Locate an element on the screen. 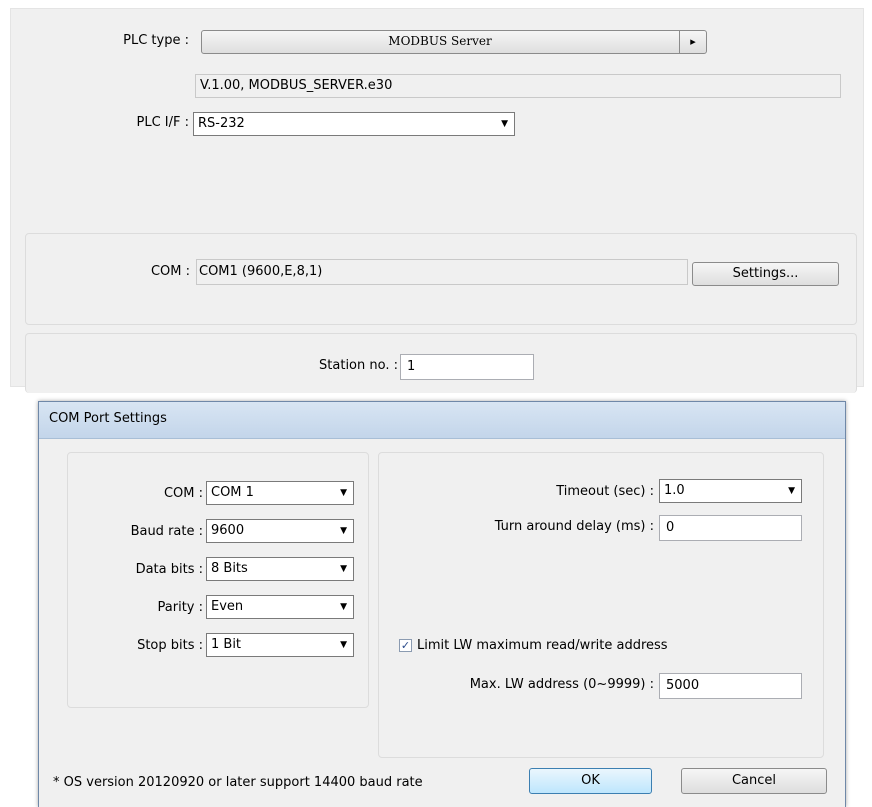 This screenshot has width=872, height=807. timeout-label: Timeout (sec) : is located at coordinates (605, 491).